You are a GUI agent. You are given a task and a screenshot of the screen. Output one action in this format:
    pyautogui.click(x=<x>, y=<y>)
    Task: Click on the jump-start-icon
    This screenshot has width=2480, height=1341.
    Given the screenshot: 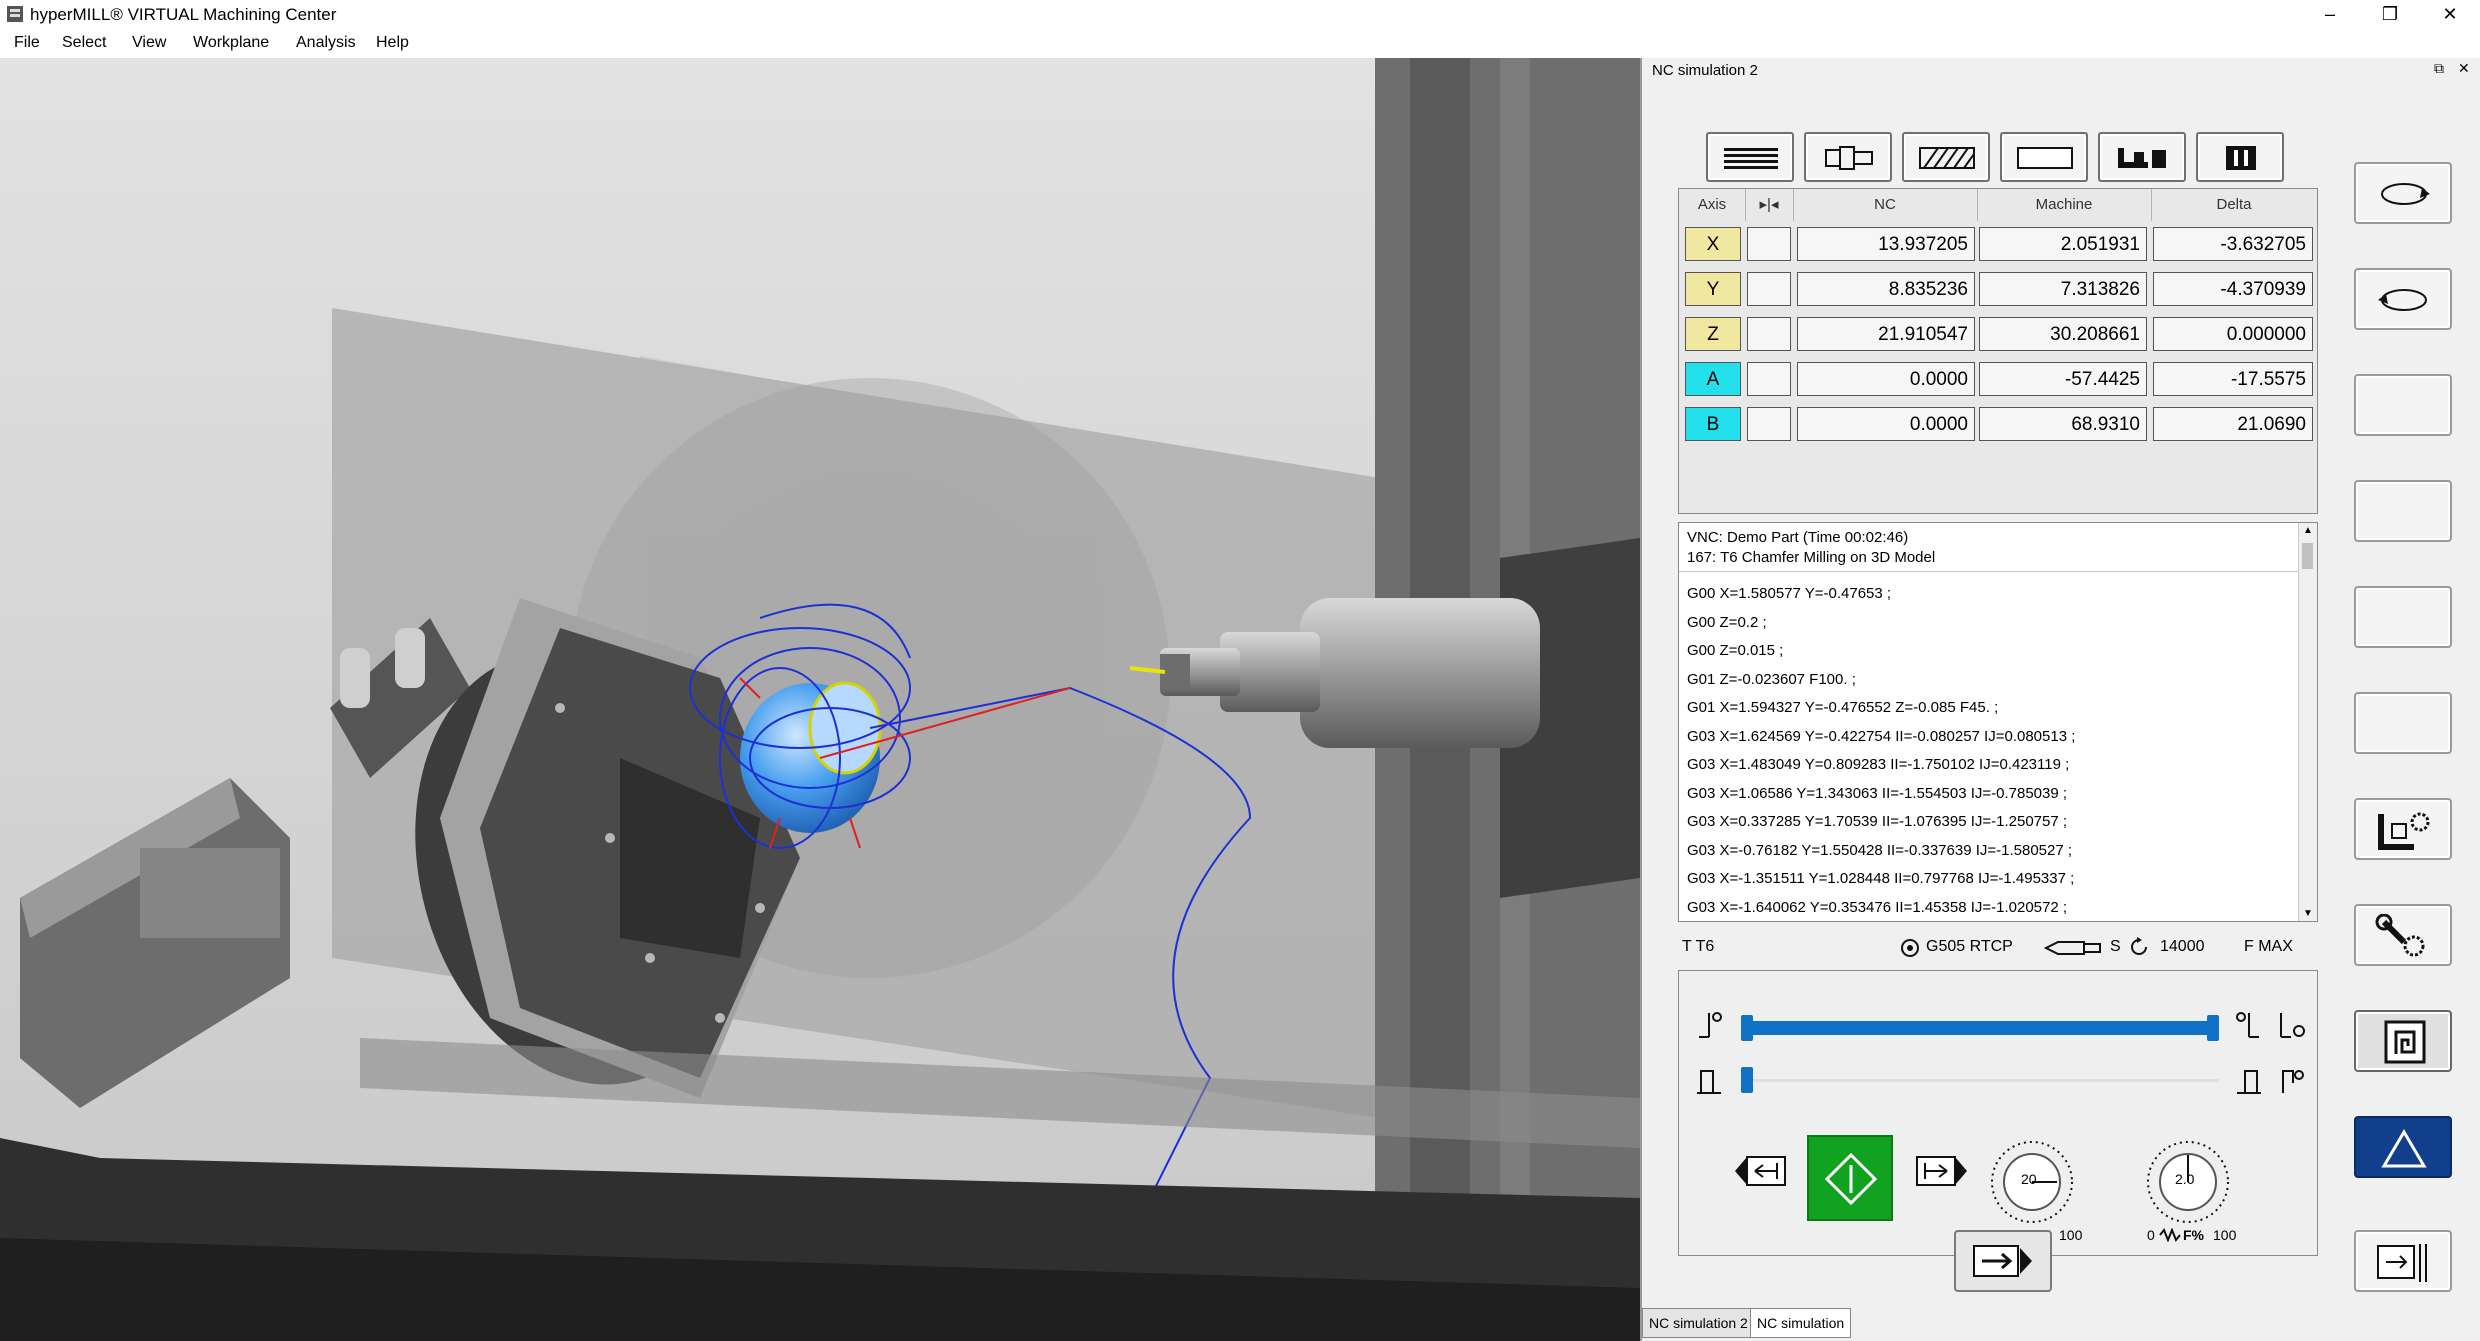 What is the action you would take?
    pyautogui.click(x=1710, y=1026)
    